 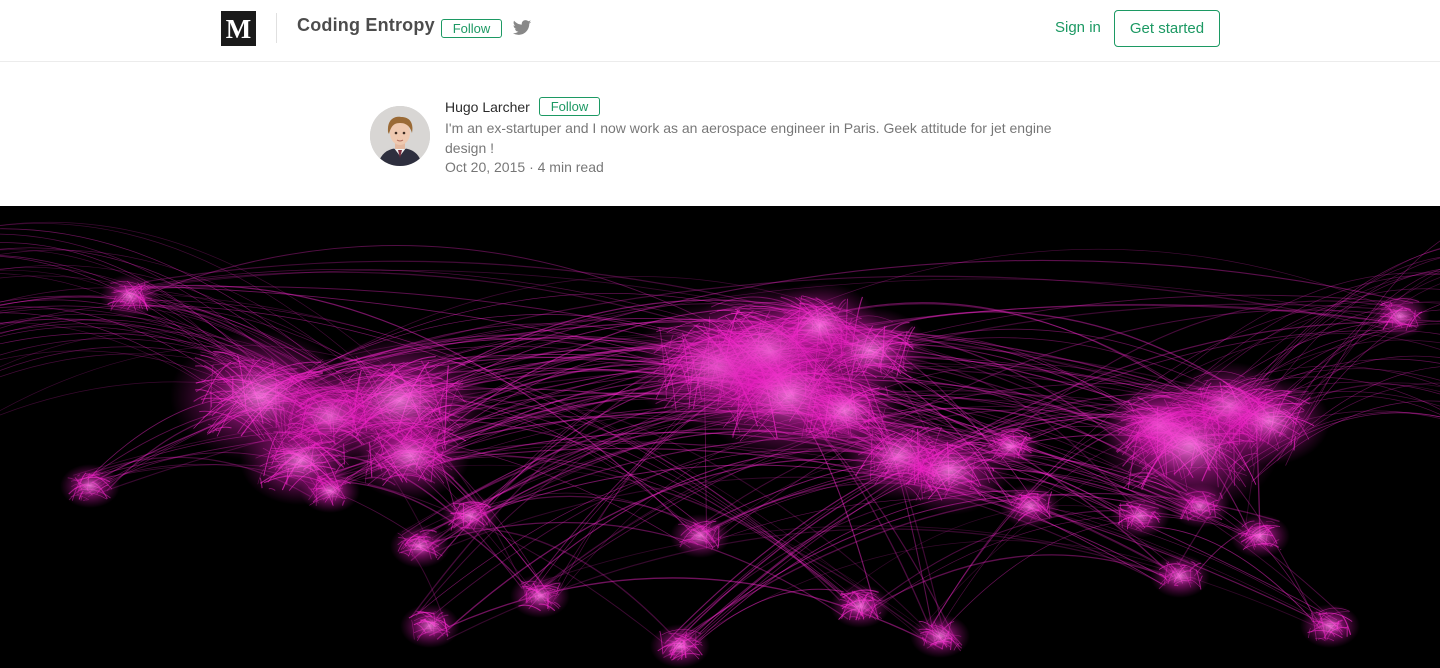 What do you see at coordinates (485, 167) in the screenshot?
I see `post-date: Oct 20, 2015` at bounding box center [485, 167].